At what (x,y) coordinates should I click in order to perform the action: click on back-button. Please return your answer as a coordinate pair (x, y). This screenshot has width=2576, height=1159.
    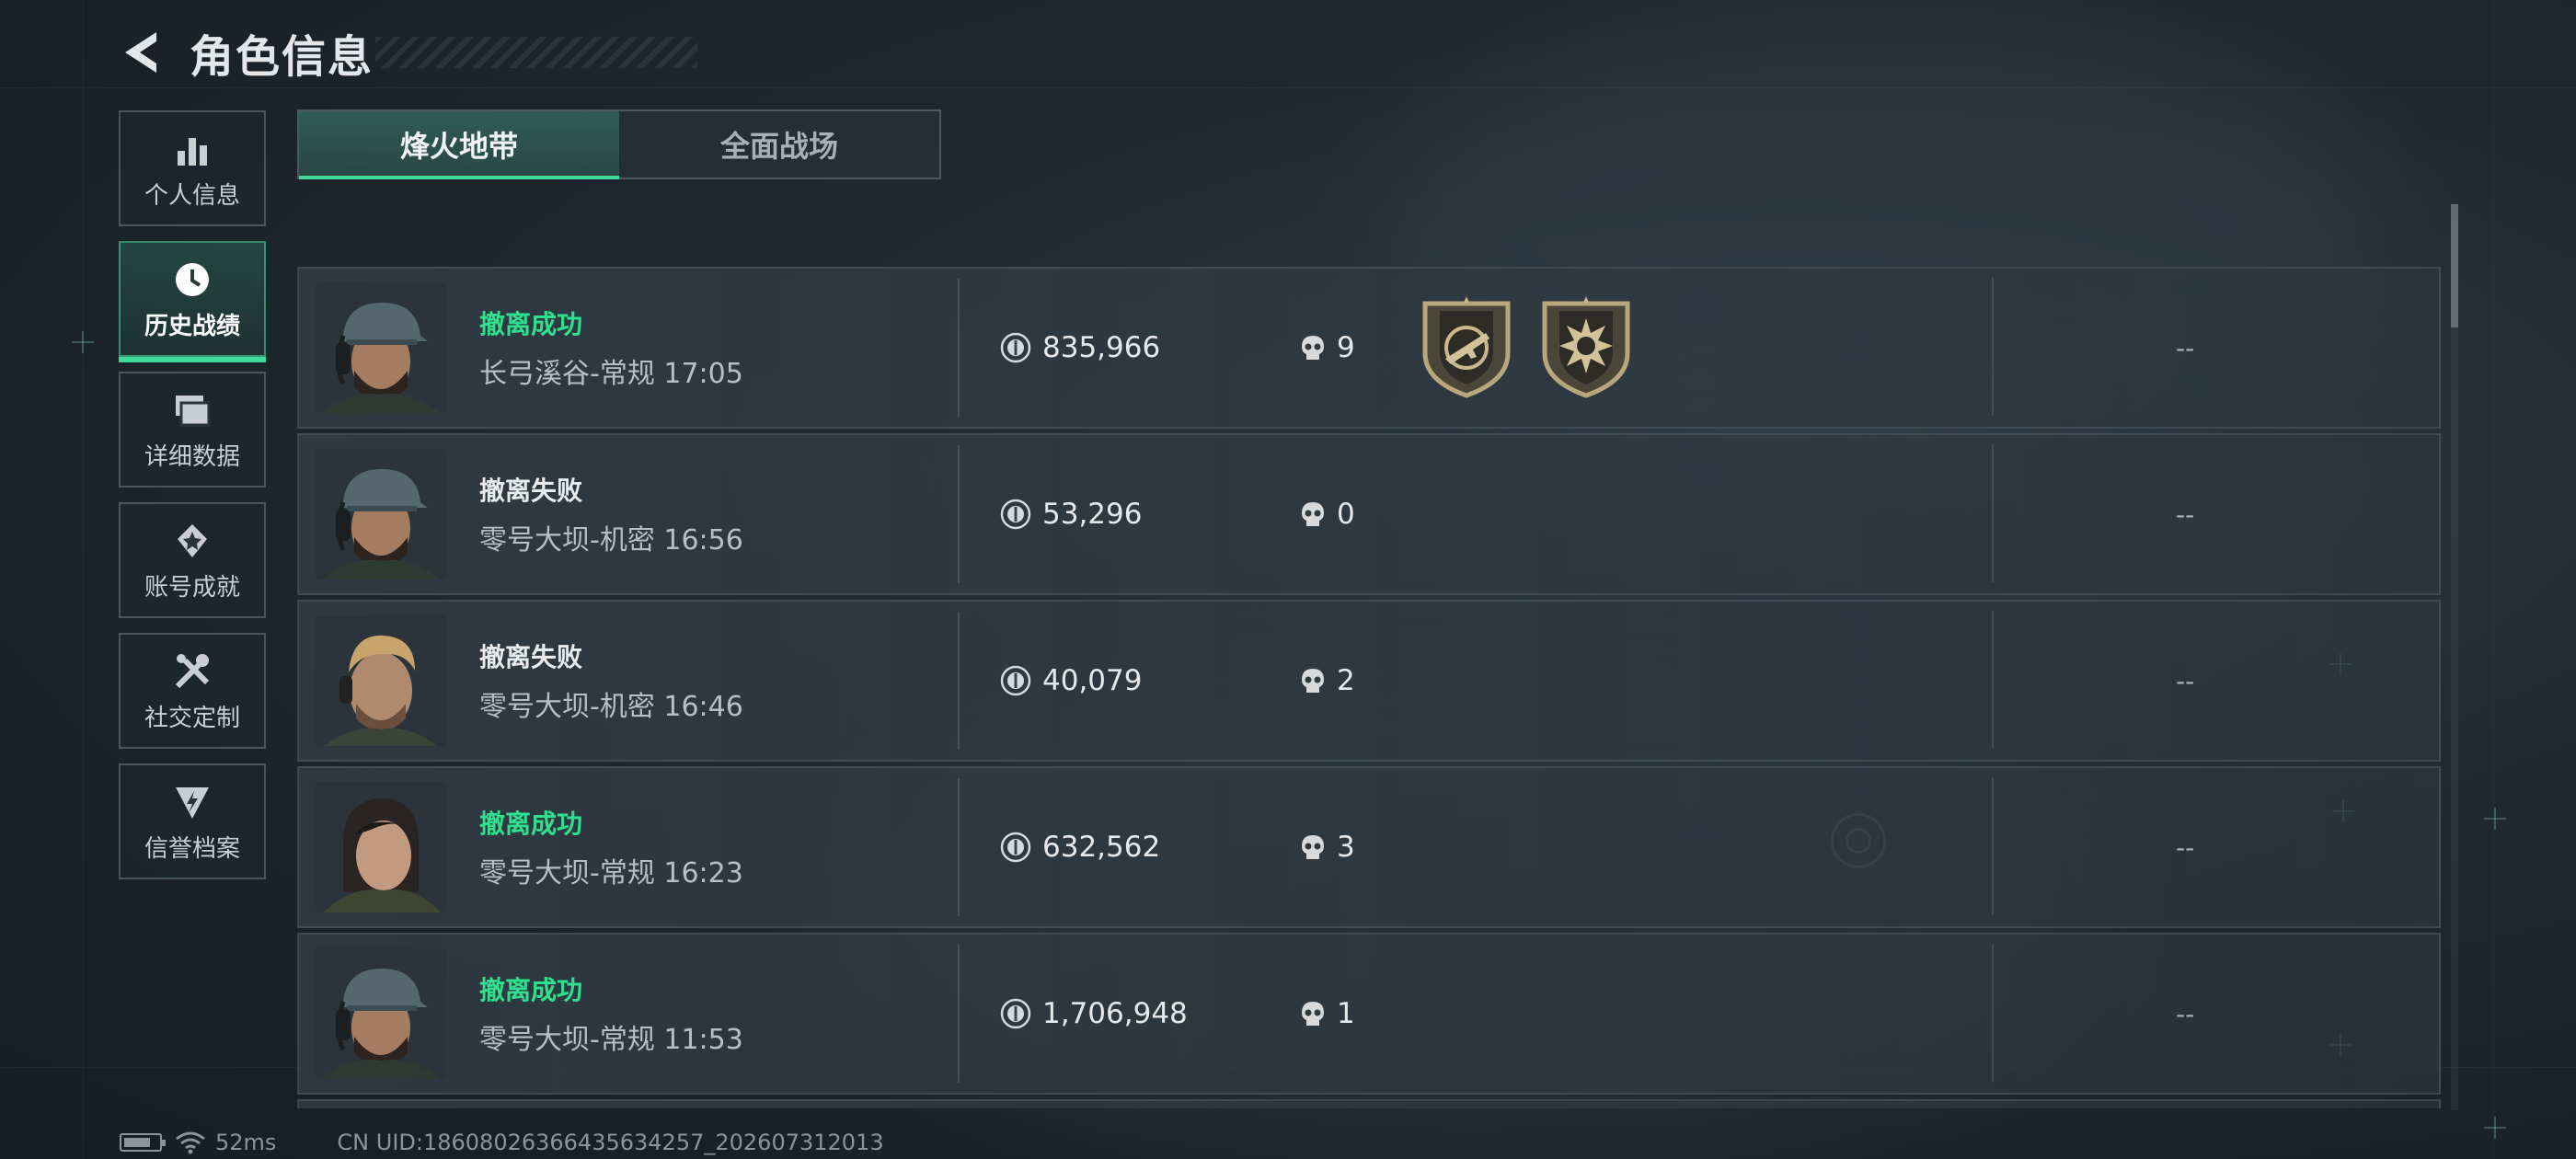
    Looking at the image, I should click on (141, 52).